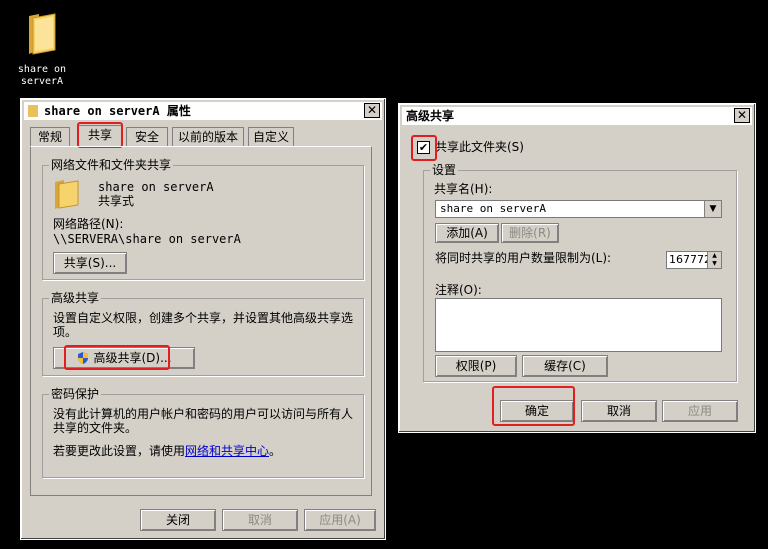  Describe the element at coordinates (577, 116) in the screenshot. I see `advanced-title-bar: 高级共享 ✕` at that location.